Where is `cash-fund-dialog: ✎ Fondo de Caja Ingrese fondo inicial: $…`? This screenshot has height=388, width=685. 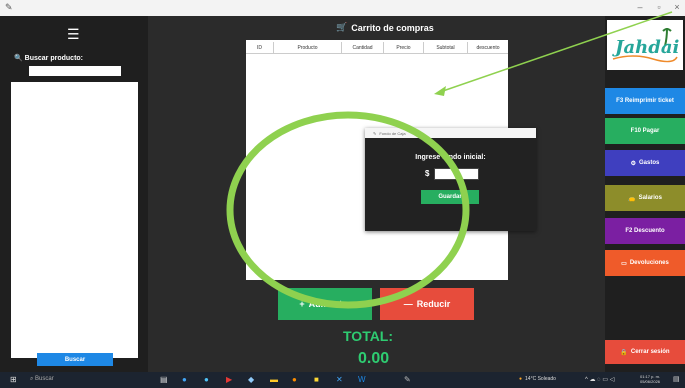 cash-fund-dialog: ✎ Fondo de Caja Ingrese fondo inicial: $… is located at coordinates (450, 179).